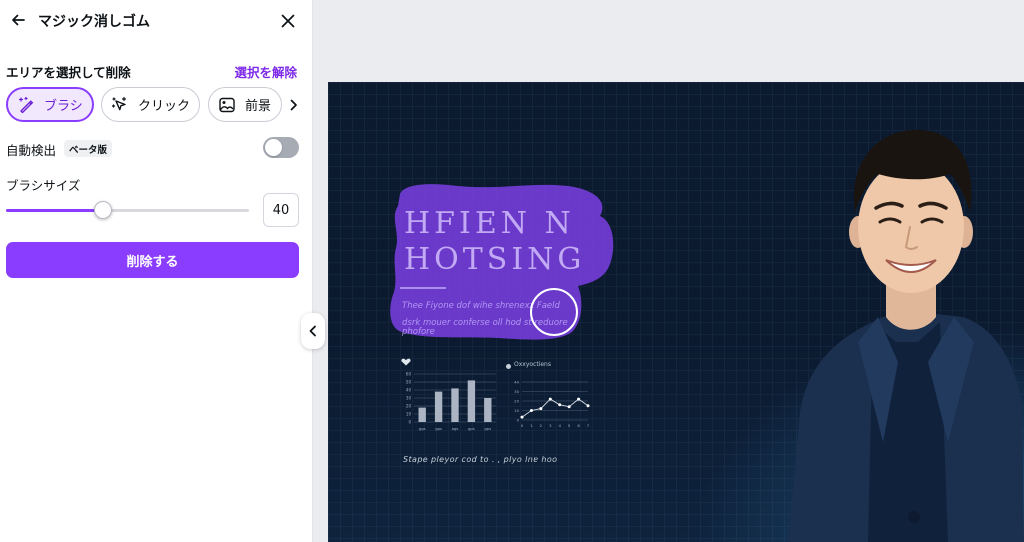  Describe the element at coordinates (508, 366) in the screenshot. I see `legend-dot` at that location.